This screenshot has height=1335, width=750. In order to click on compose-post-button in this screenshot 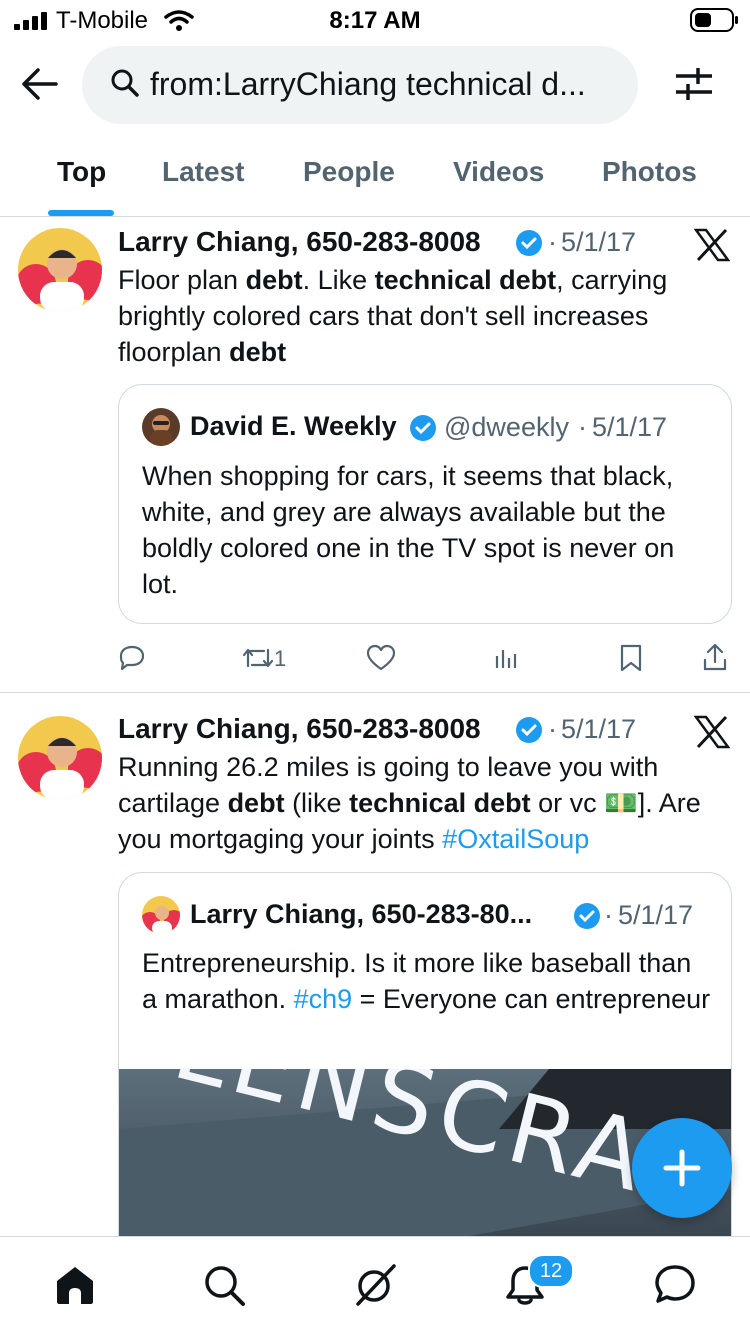, I will do `click(682, 1168)`.